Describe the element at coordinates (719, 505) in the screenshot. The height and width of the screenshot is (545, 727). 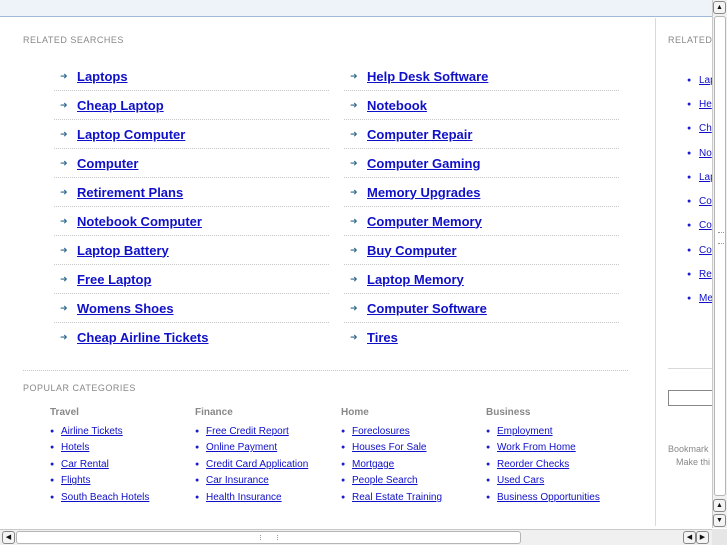
I see `scroll-up-button-secondary: ▲` at that location.